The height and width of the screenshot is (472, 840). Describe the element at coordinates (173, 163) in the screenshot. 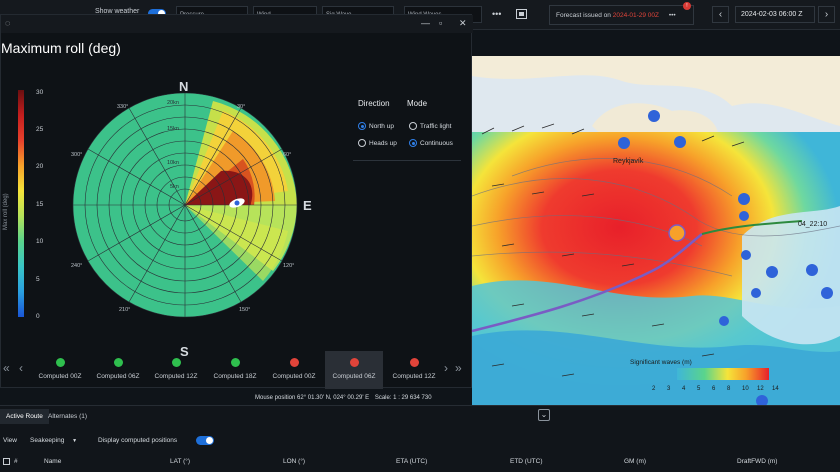

I see `speed-ring-label: 10kn` at that location.